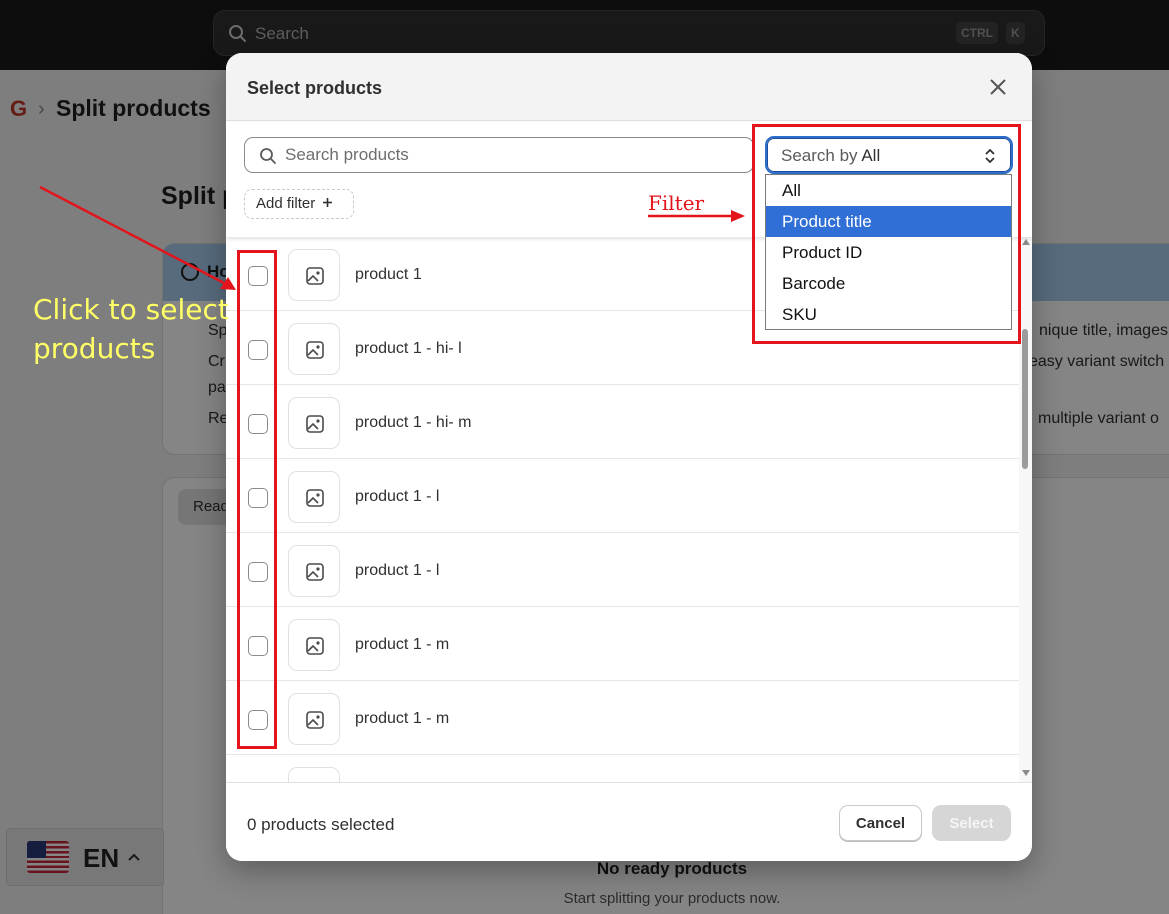 This screenshot has height=914, width=1169. What do you see at coordinates (738, 216) in the screenshot?
I see `arrow-head-filter` at bounding box center [738, 216].